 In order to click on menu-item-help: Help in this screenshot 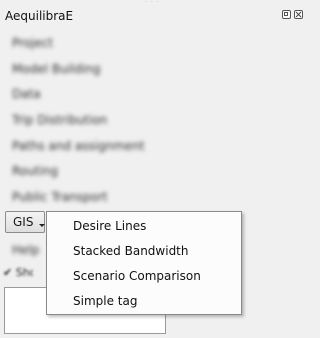, I will do `click(28, 250)`.